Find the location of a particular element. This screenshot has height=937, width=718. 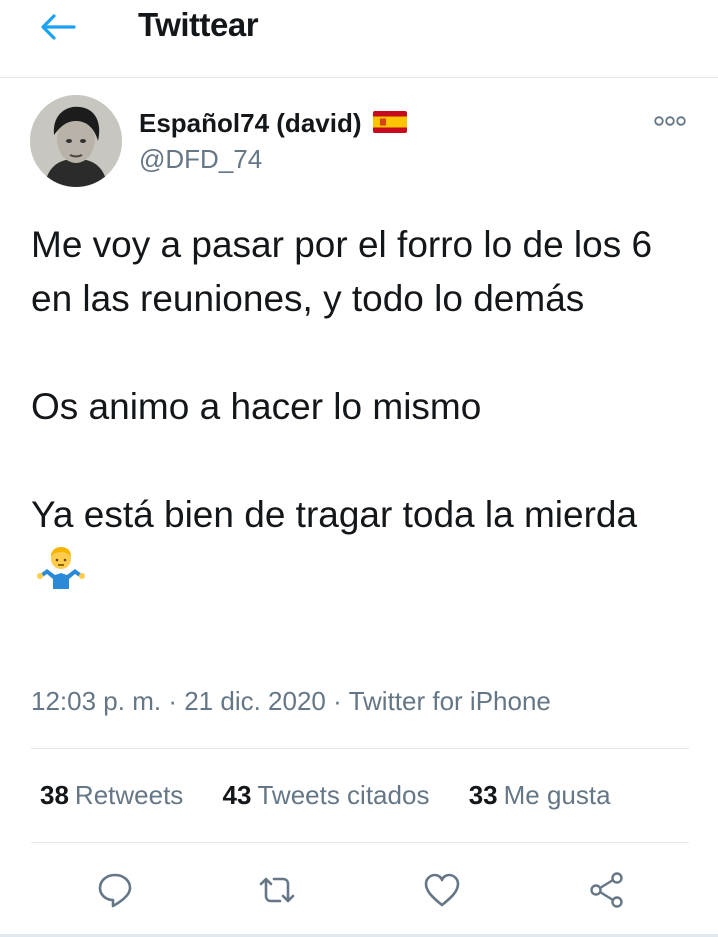

person-shrugging-emoji is located at coordinates (61, 568).